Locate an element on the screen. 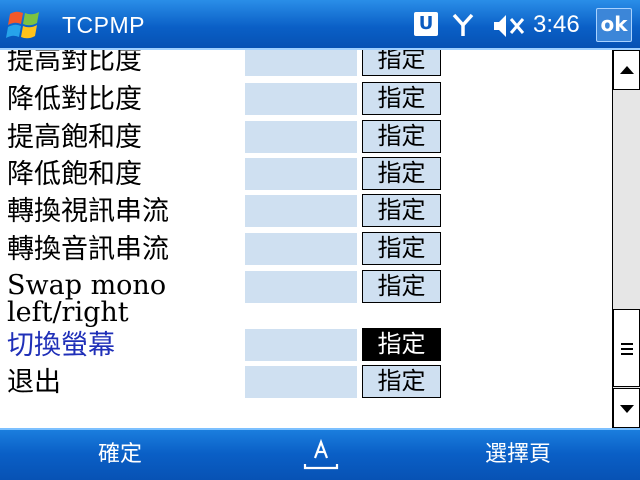 Image resolution: width=640 pixels, height=480 pixels. list-item-selected: 切換螢幕 指定 is located at coordinates (306, 346).